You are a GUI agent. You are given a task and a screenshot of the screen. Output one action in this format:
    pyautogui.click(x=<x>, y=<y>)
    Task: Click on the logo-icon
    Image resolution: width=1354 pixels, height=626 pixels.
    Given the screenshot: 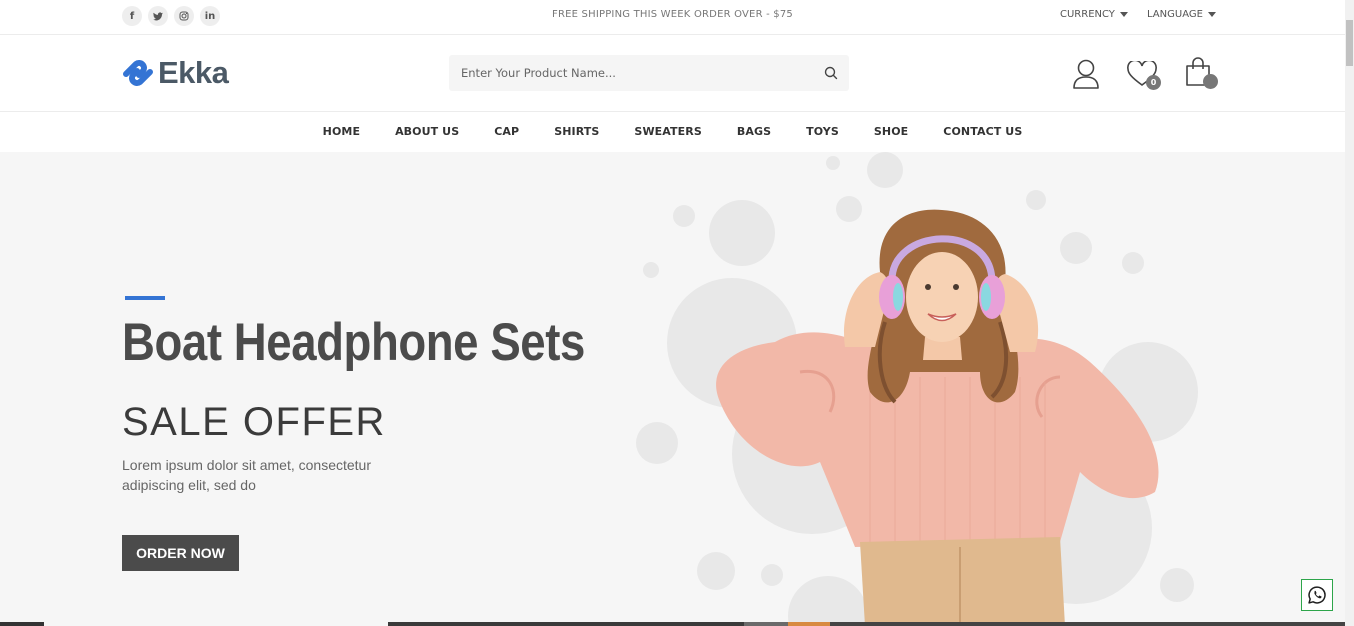 What is the action you would take?
    pyautogui.click(x=138, y=73)
    